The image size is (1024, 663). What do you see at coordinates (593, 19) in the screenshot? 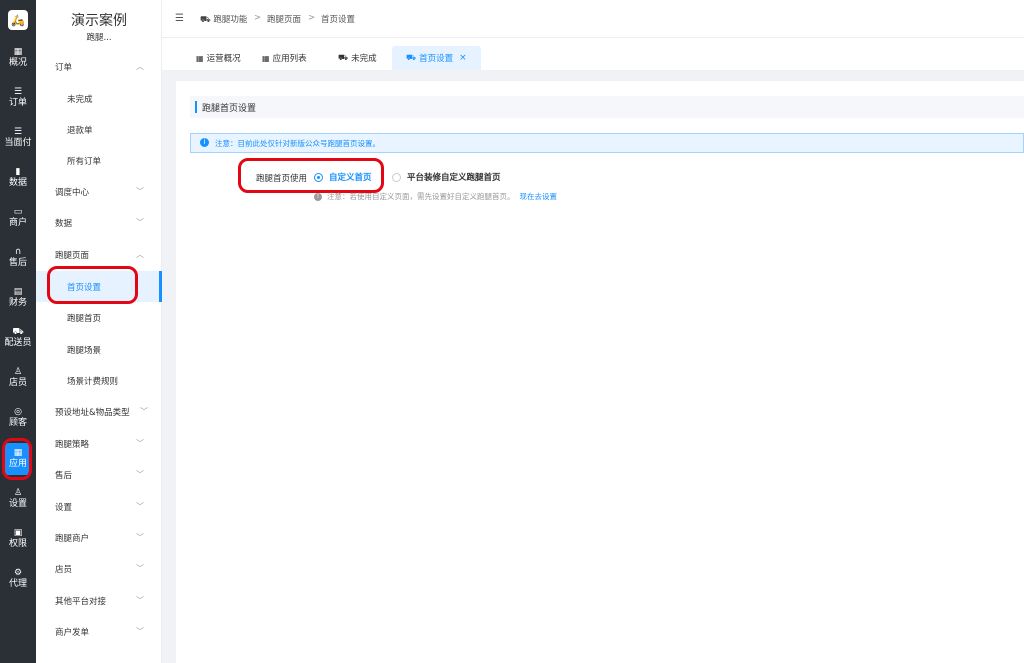
I see `top-bar: ☰ ⛟ 跑腿功能 > 跑腿页面 > 首页设置` at bounding box center [593, 19].